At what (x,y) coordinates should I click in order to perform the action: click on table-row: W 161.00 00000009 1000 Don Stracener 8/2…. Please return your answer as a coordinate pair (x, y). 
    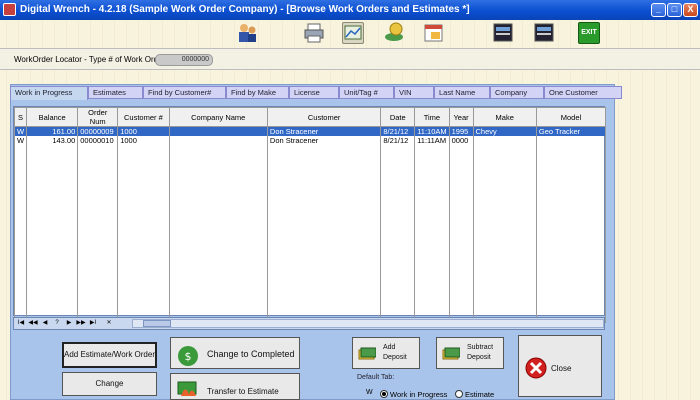
    Looking at the image, I should click on (310, 131).